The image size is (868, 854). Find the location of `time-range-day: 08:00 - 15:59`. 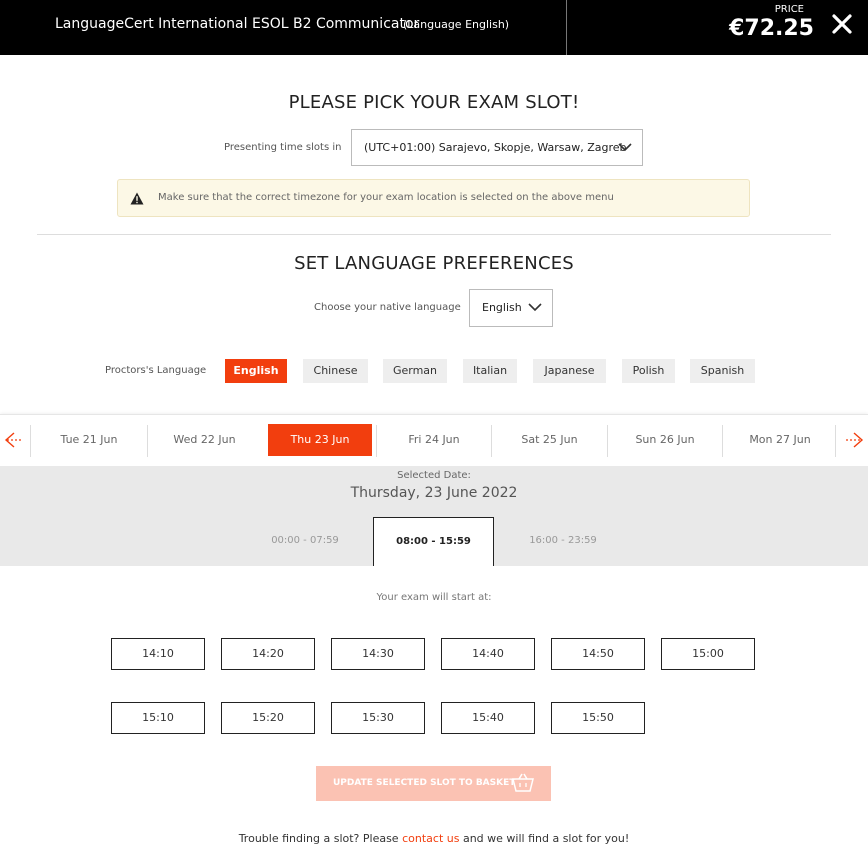

time-range-day: 08:00 - 15:59 is located at coordinates (433, 541).